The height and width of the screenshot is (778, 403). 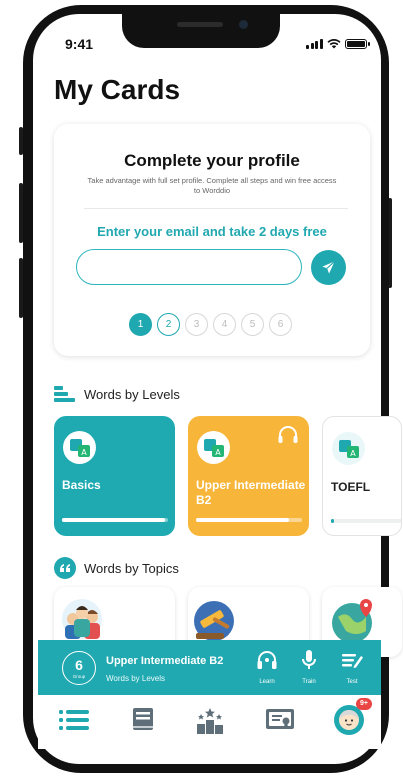 I want to click on words-by-topics-header: Words by Topics, so click(x=116, y=568).